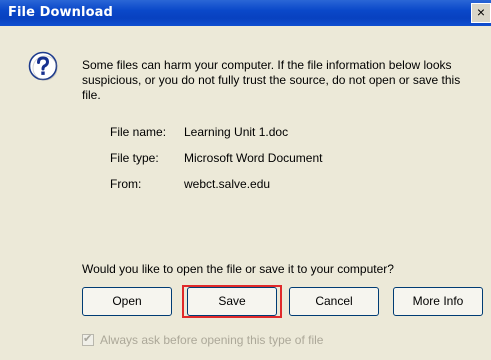 The width and height of the screenshot is (491, 360). Describe the element at coordinates (138, 132) in the screenshot. I see `file-name-label: File name:` at that location.